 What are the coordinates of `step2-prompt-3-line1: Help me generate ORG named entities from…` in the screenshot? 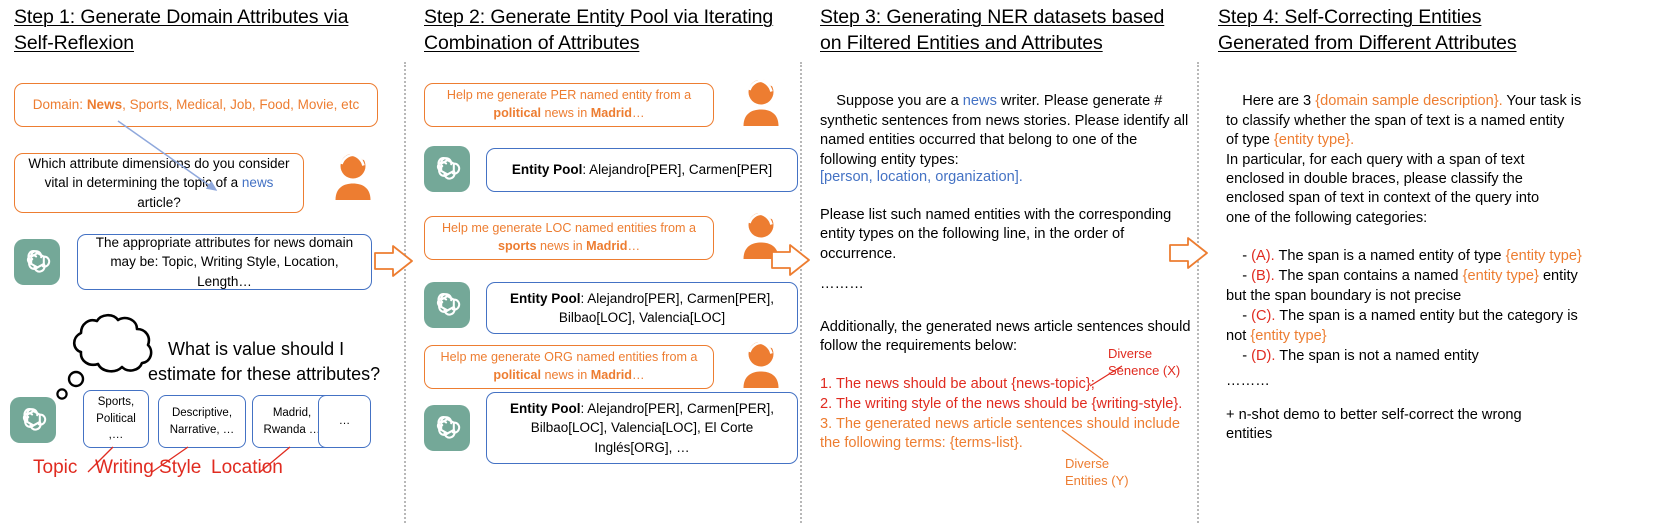 It's located at (569, 357).